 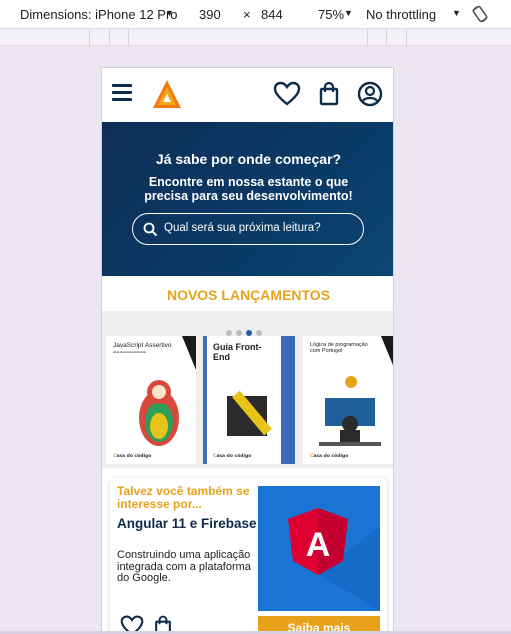 I want to click on book-title: Lógica de programação com Portugol, so click(x=339, y=348).